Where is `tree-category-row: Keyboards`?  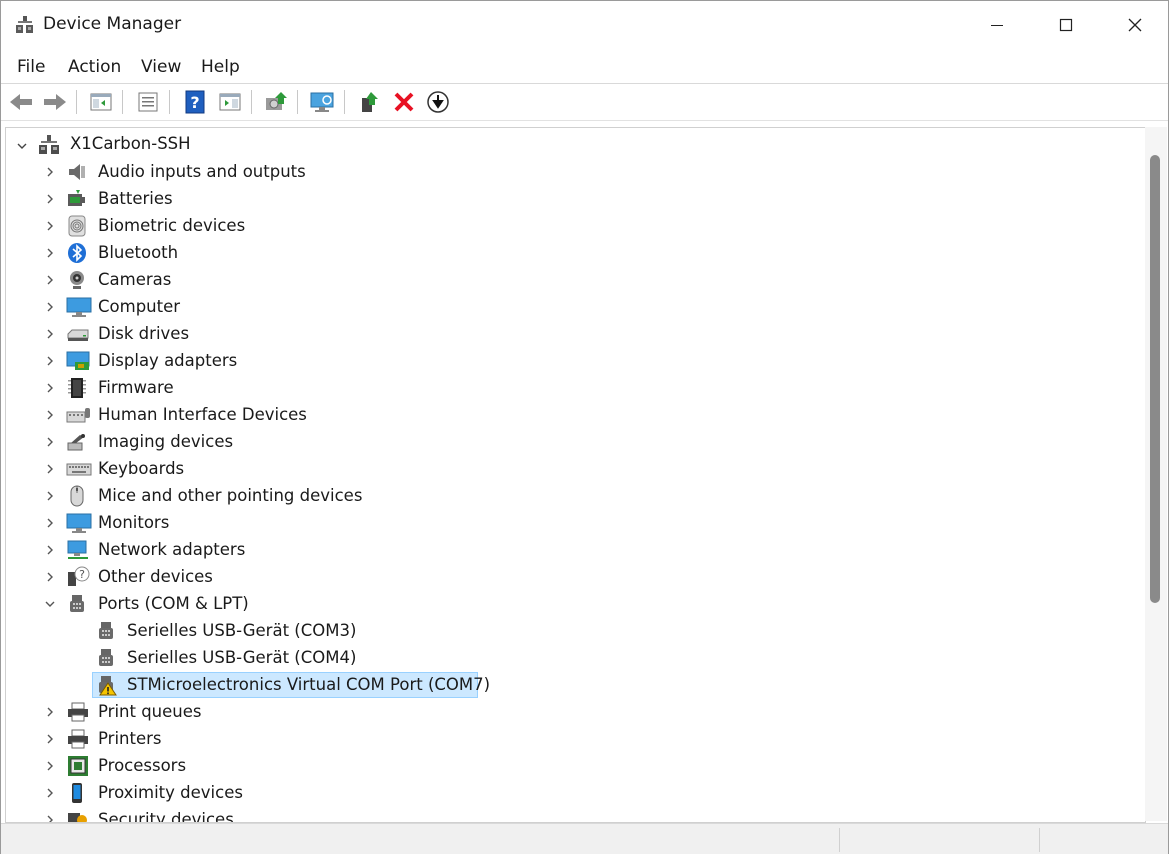
tree-category-row: Keyboards is located at coordinates (556, 469).